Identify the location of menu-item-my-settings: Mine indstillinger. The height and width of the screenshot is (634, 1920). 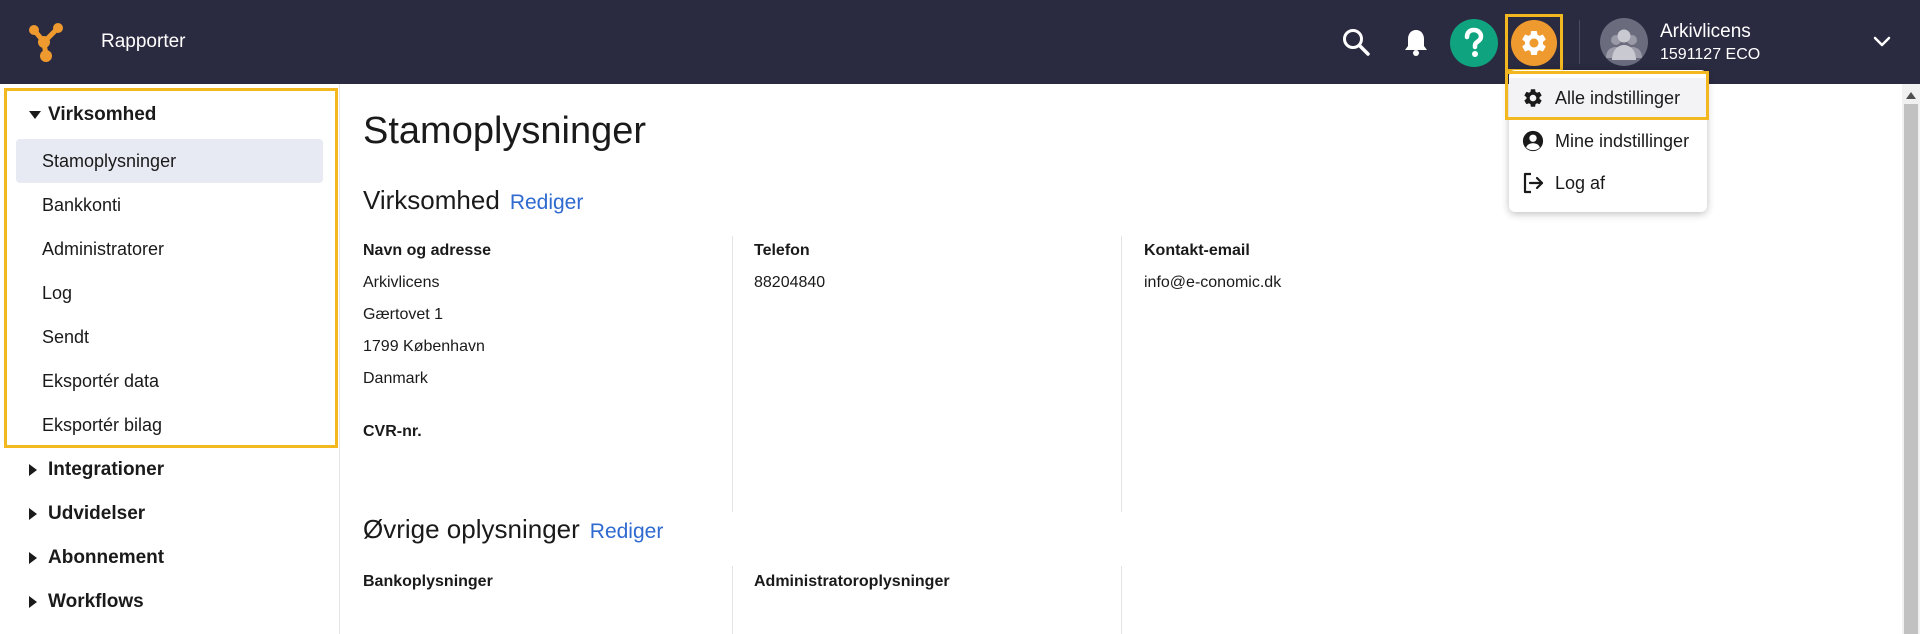
(1608, 141).